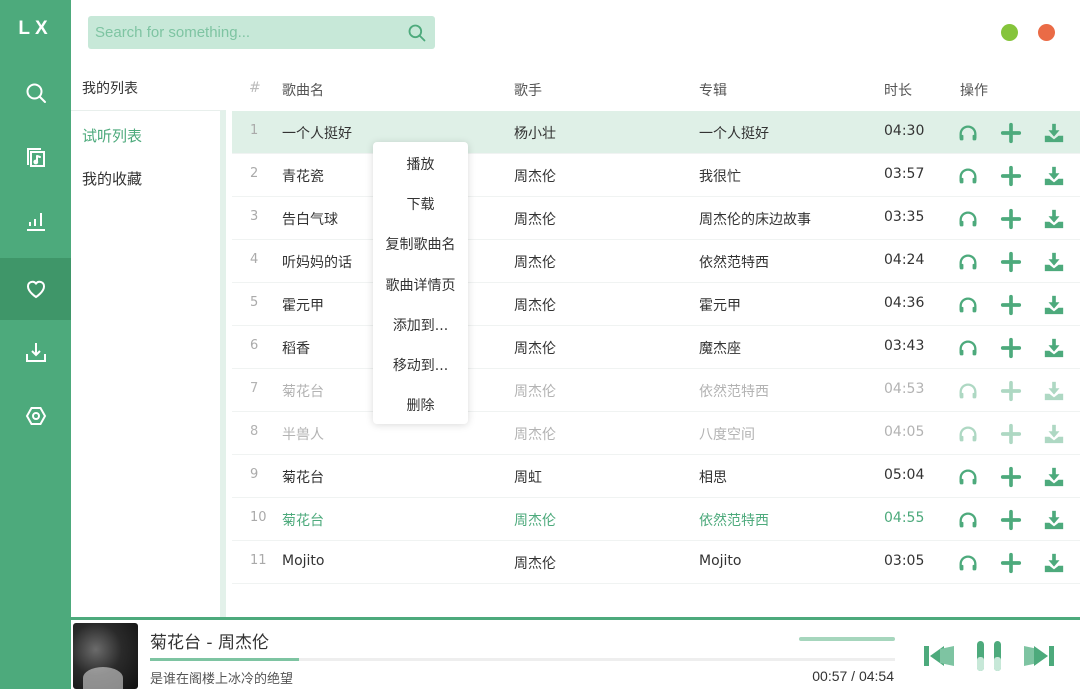  I want to click on table-row: 2 青花瓷 周杰伦 我很忙 03:57, so click(656, 175).